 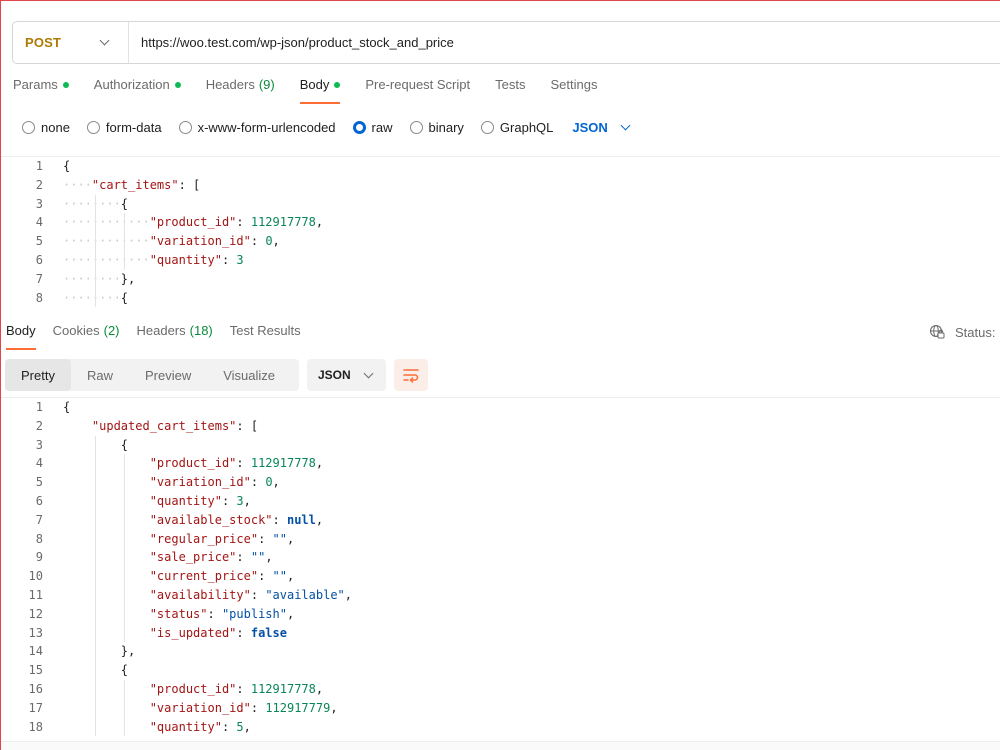 I want to click on wrap-lines-button, so click(x=411, y=375).